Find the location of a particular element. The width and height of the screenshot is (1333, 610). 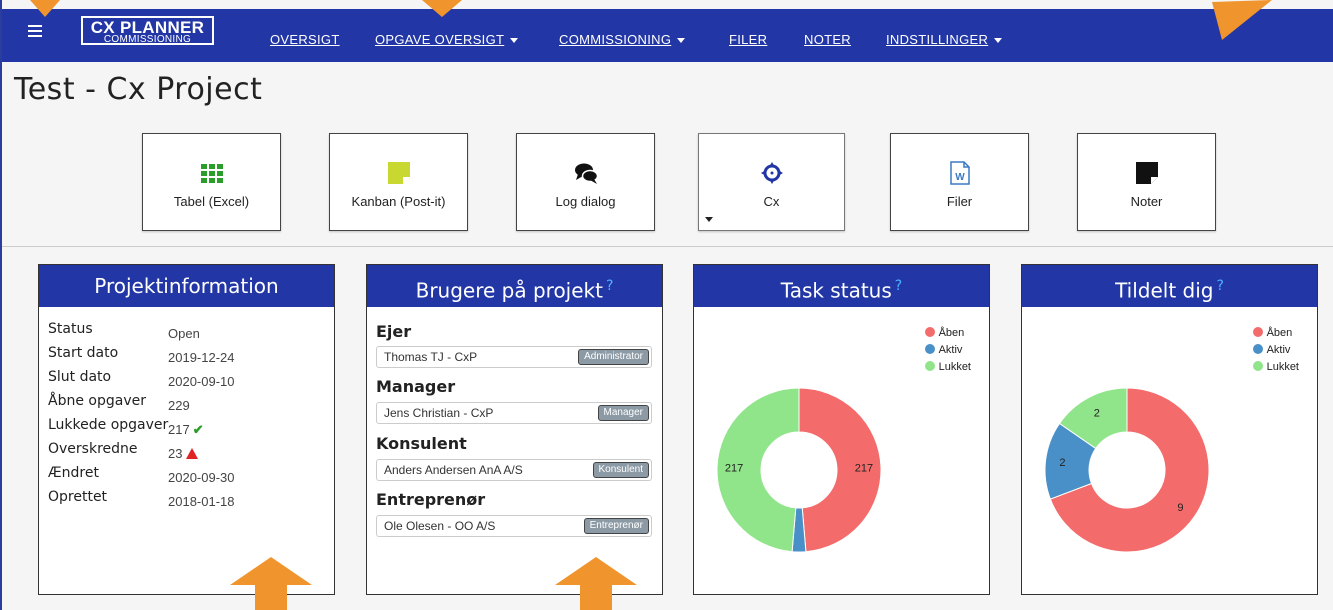

info-value: 2020-09-30 is located at coordinates (201, 477).